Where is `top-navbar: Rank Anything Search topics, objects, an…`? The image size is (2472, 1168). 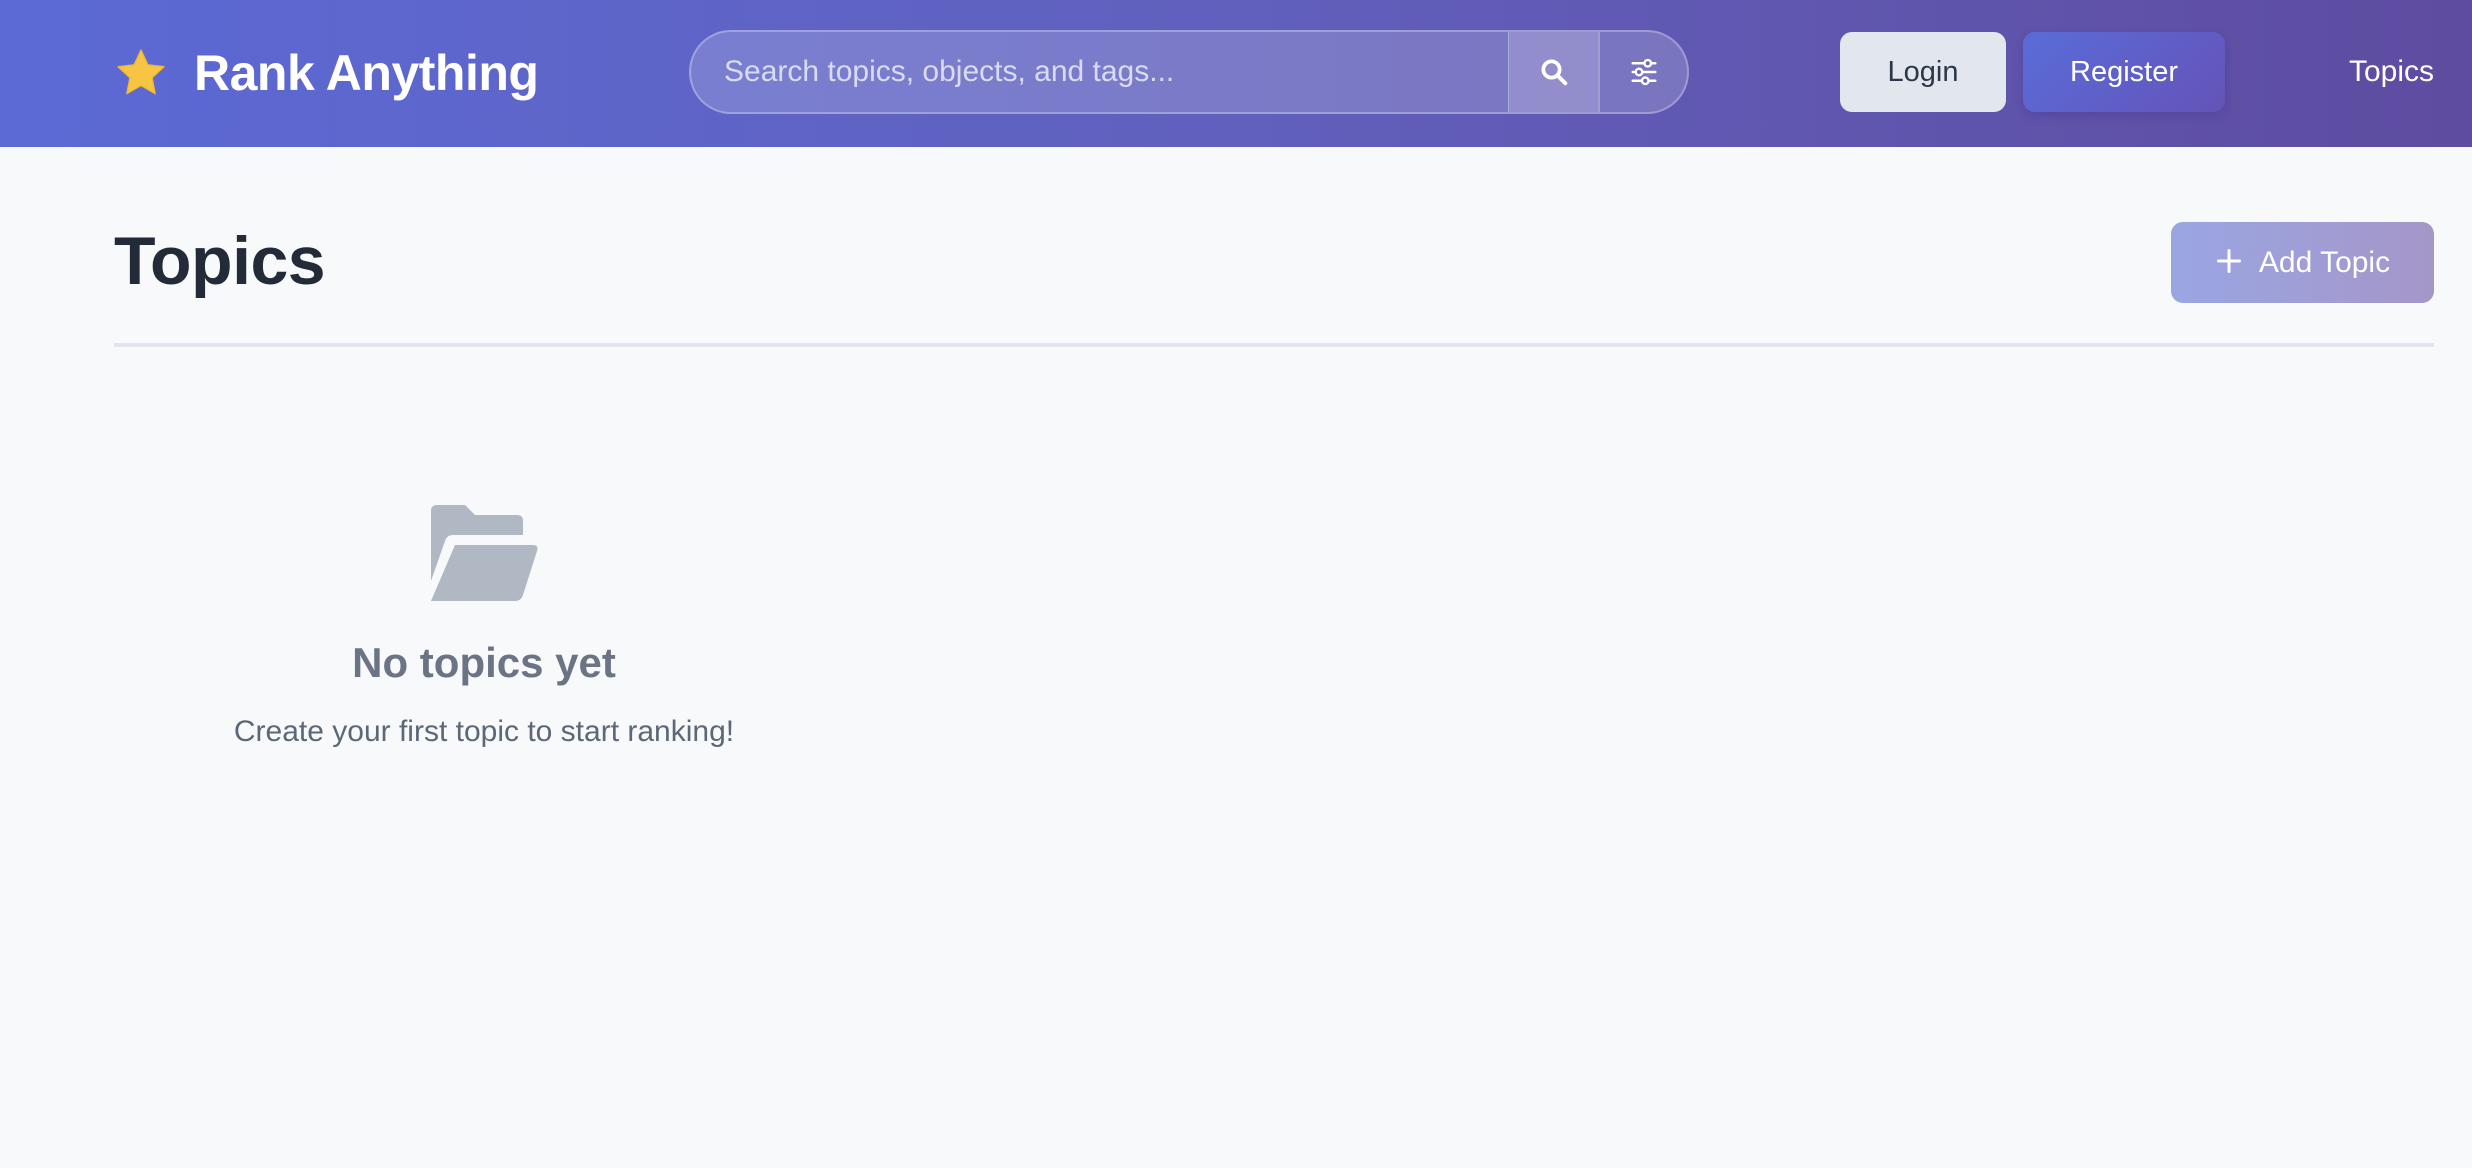
top-navbar: Rank Anything Search topics, objects, an… is located at coordinates (1236, 73).